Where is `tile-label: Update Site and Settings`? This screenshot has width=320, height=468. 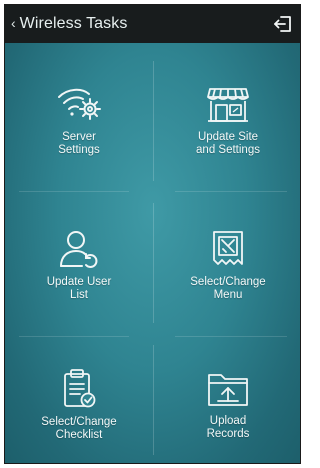
tile-label: Update Site and Settings is located at coordinates (228, 143).